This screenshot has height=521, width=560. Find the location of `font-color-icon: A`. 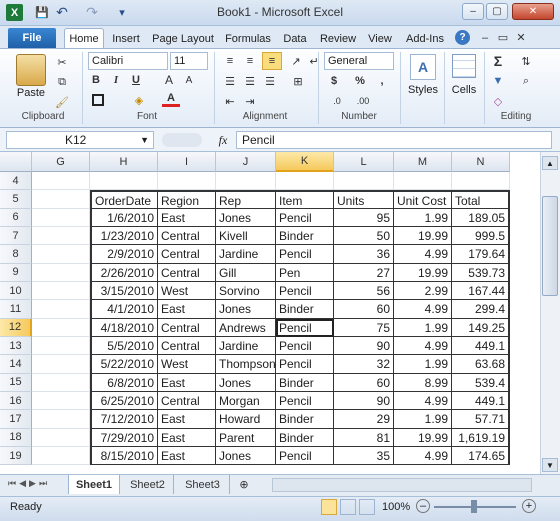

font-color-icon: A is located at coordinates (171, 99).